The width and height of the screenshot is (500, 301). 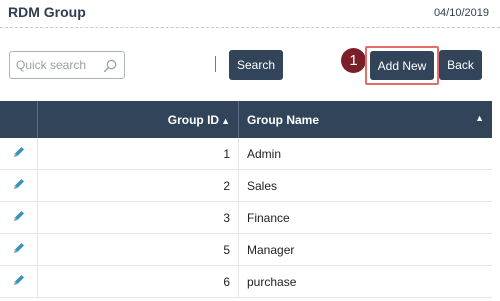 What do you see at coordinates (461, 13) in the screenshot?
I see `header-date: 04/10/2019` at bounding box center [461, 13].